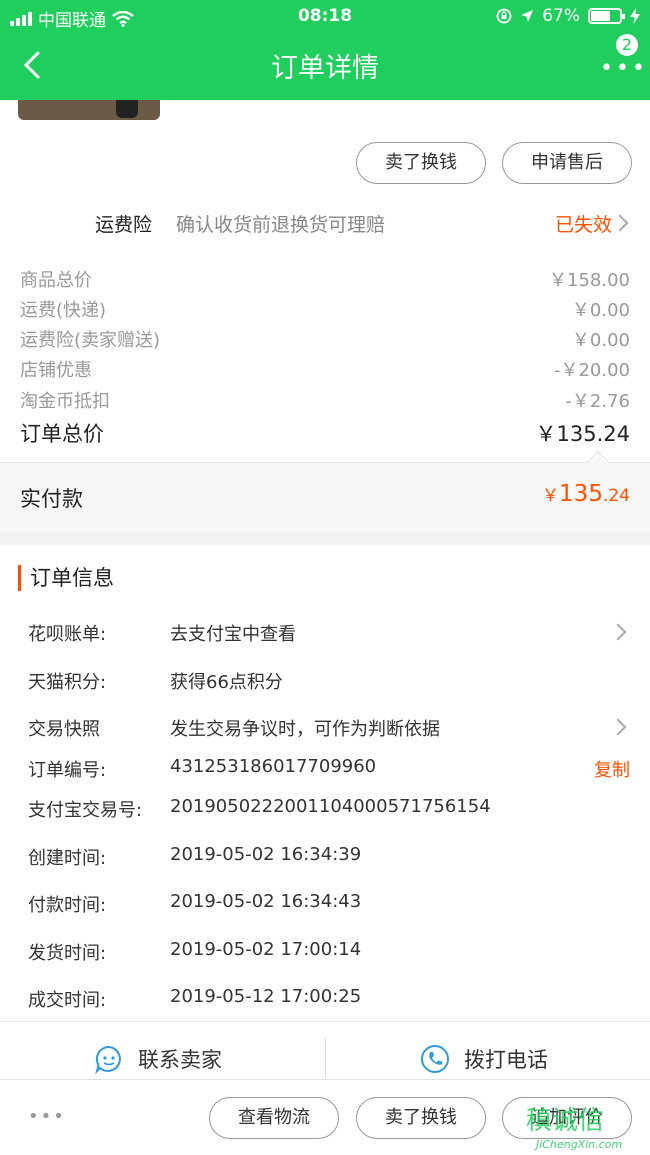 The image size is (650, 1155). Describe the element at coordinates (56, 370) in the screenshot. I see `price-label: 店铺优惠` at that location.